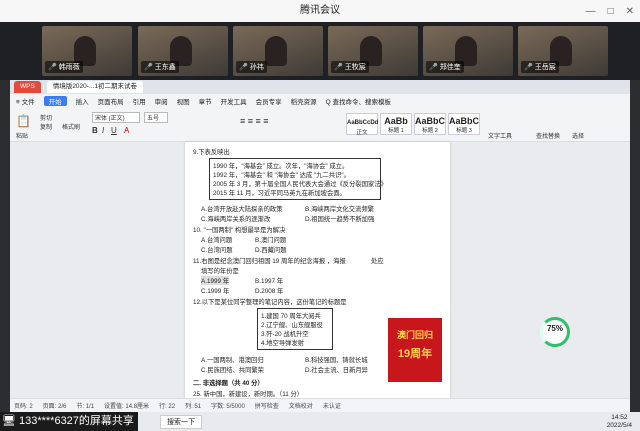  What do you see at coordinates (430, 131) in the screenshot?
I see `style-label: 标题 2` at bounding box center [430, 131].